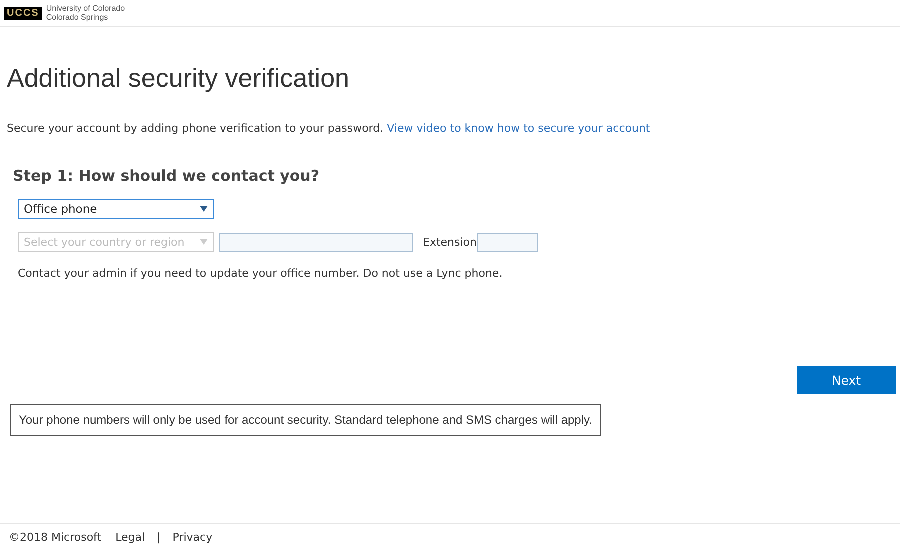  What do you see at coordinates (261, 273) in the screenshot?
I see `note-text: Contact your admin if you need to update your office number. Do not use a Lync phone.` at bounding box center [261, 273].